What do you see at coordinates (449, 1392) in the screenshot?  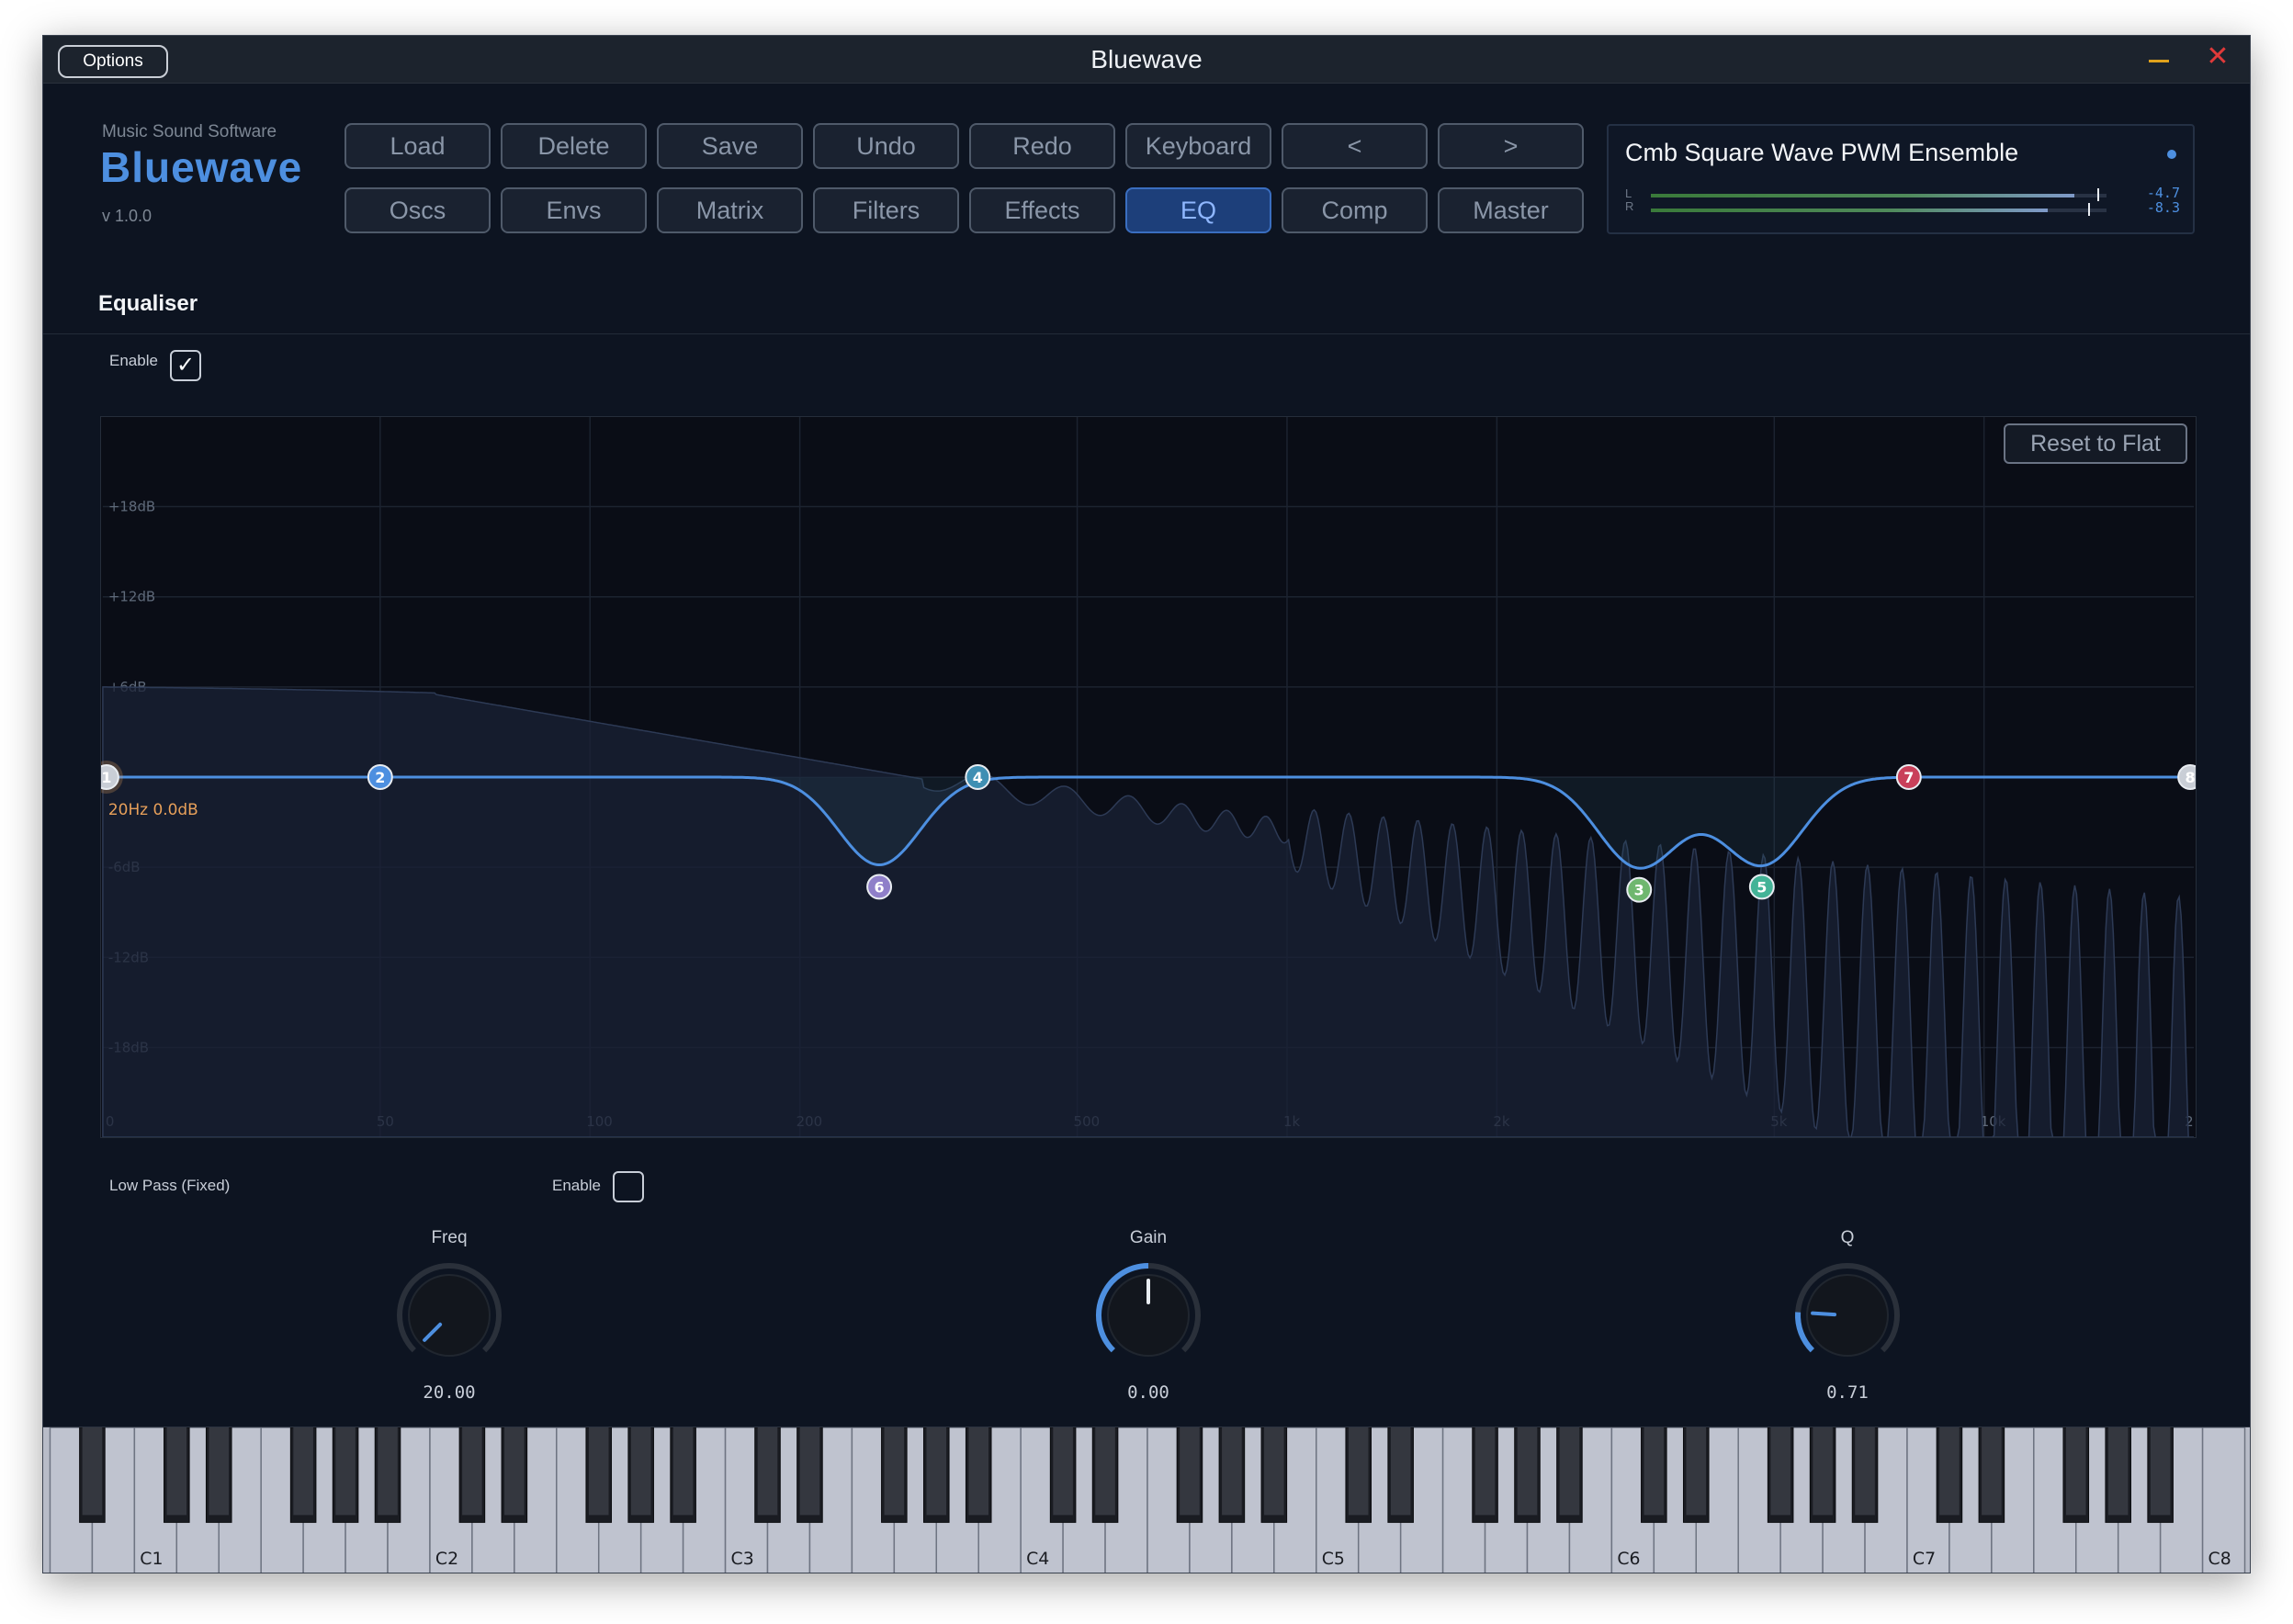 I see `knob-freq-value: 20.00` at bounding box center [449, 1392].